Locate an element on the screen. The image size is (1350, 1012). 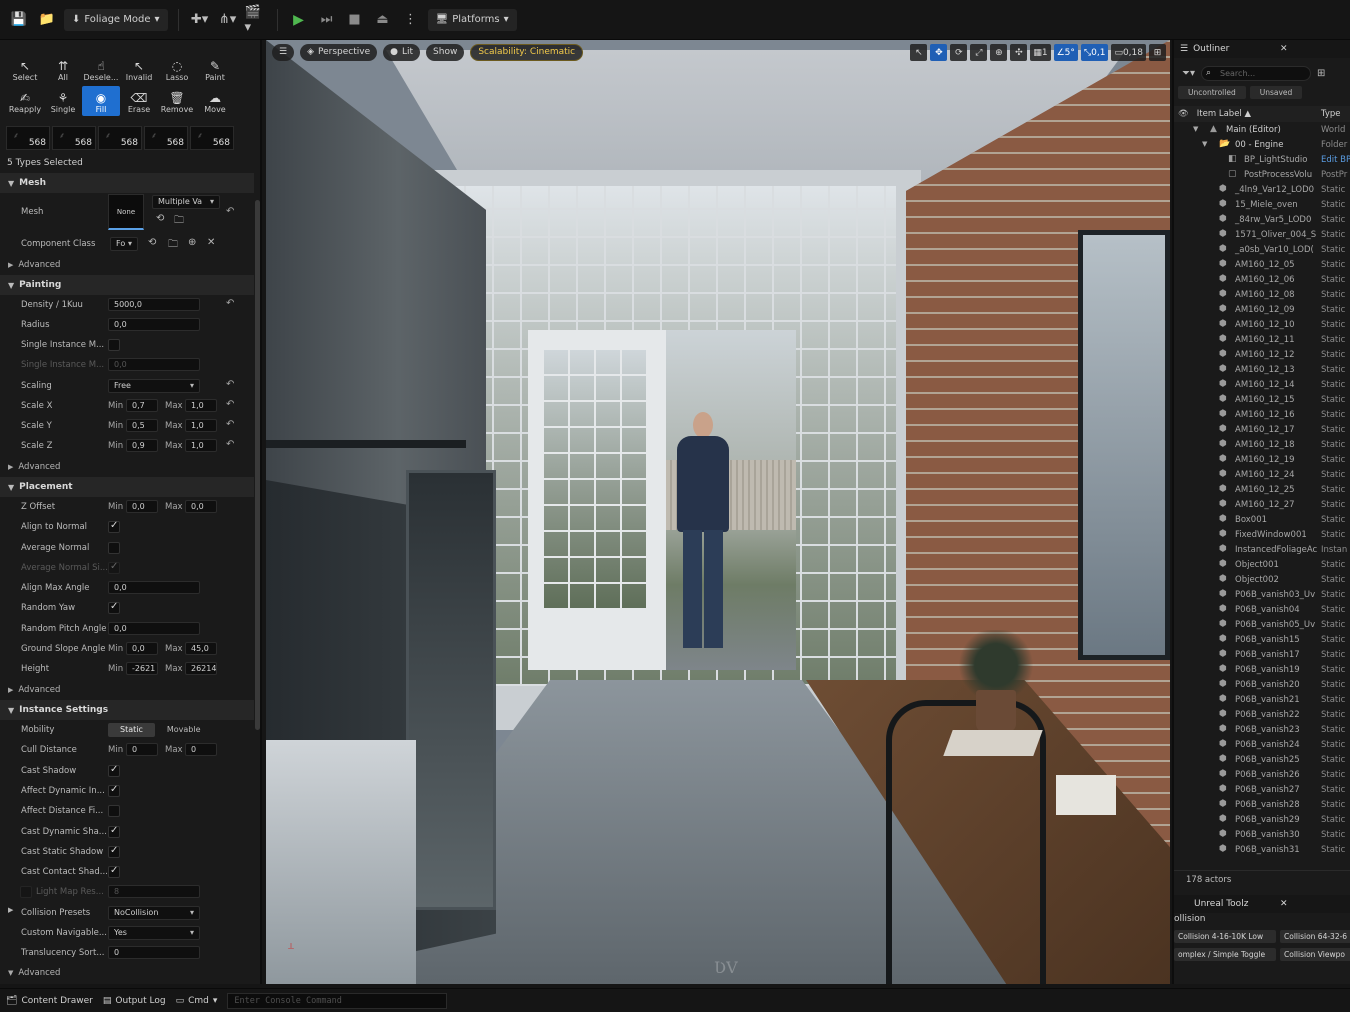
mesh-advanced: ▶ Advanced is located at coordinates (127, 265).